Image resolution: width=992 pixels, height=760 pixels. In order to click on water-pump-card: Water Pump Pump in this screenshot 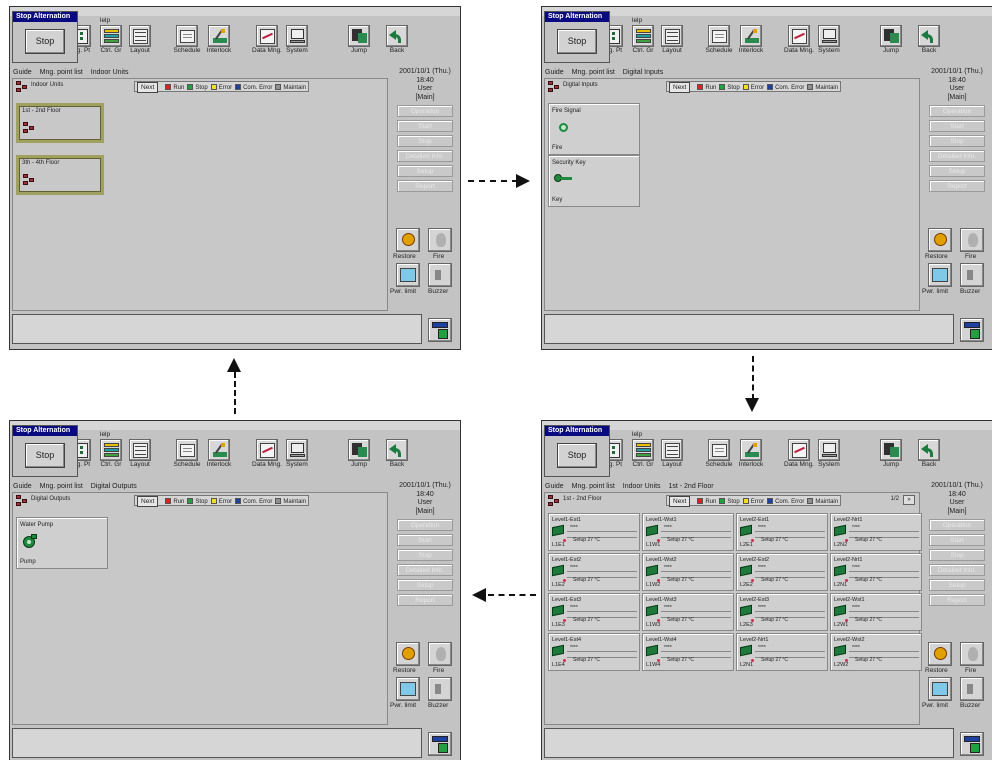, I will do `click(62, 543)`.